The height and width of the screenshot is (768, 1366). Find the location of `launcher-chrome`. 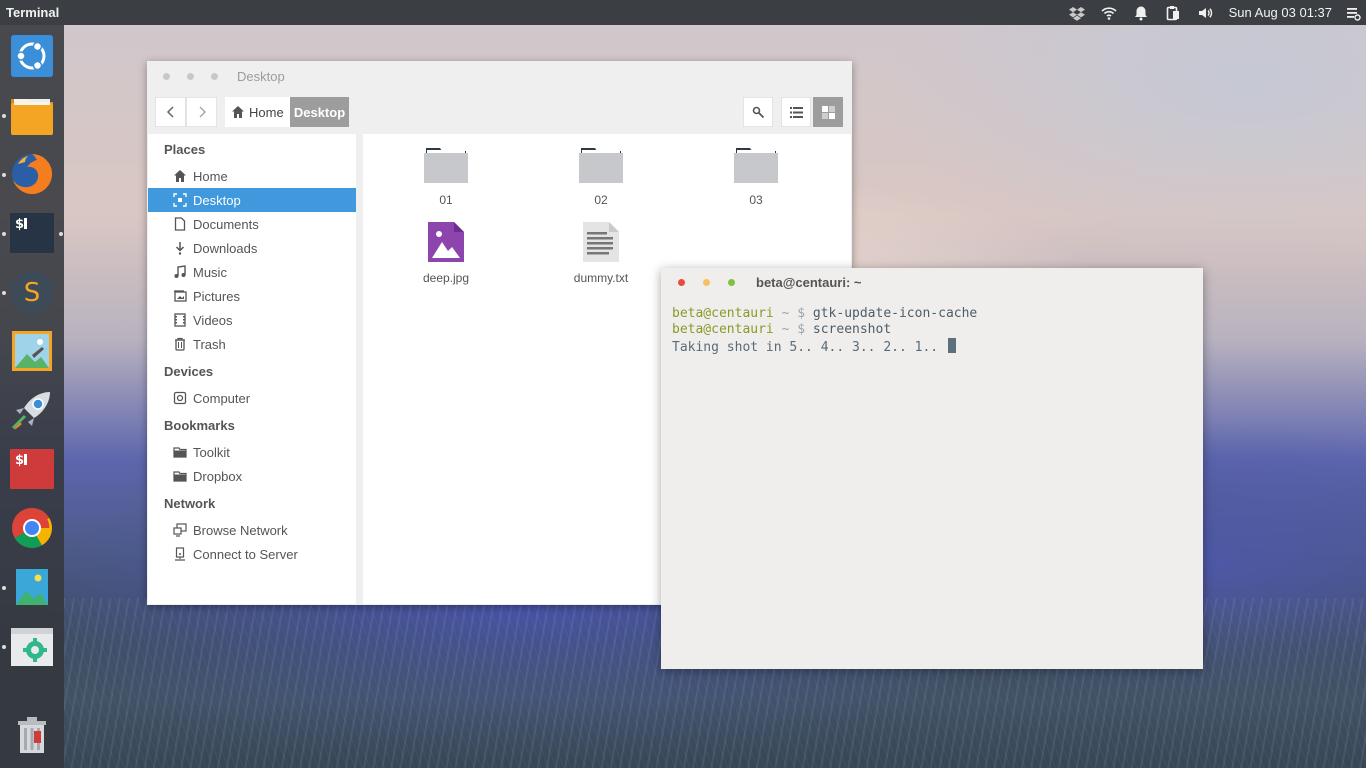

launcher-chrome is located at coordinates (32, 528).